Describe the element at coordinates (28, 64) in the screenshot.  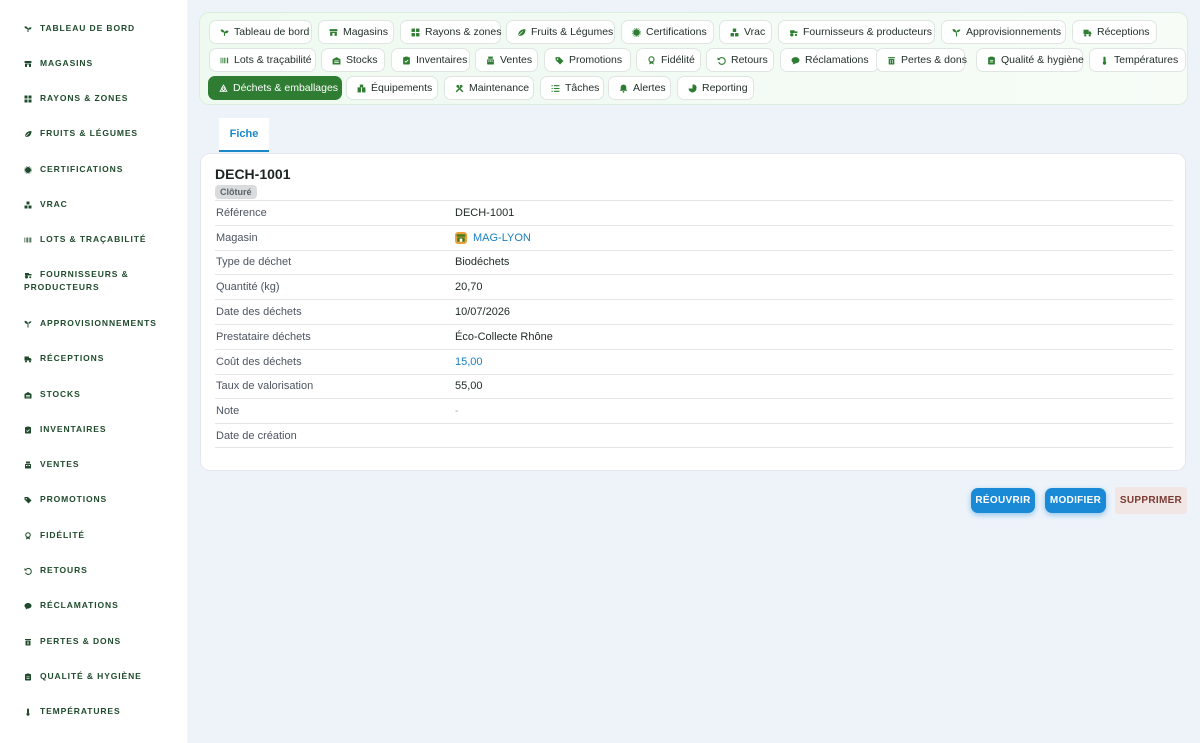
I see `store-icon` at that location.